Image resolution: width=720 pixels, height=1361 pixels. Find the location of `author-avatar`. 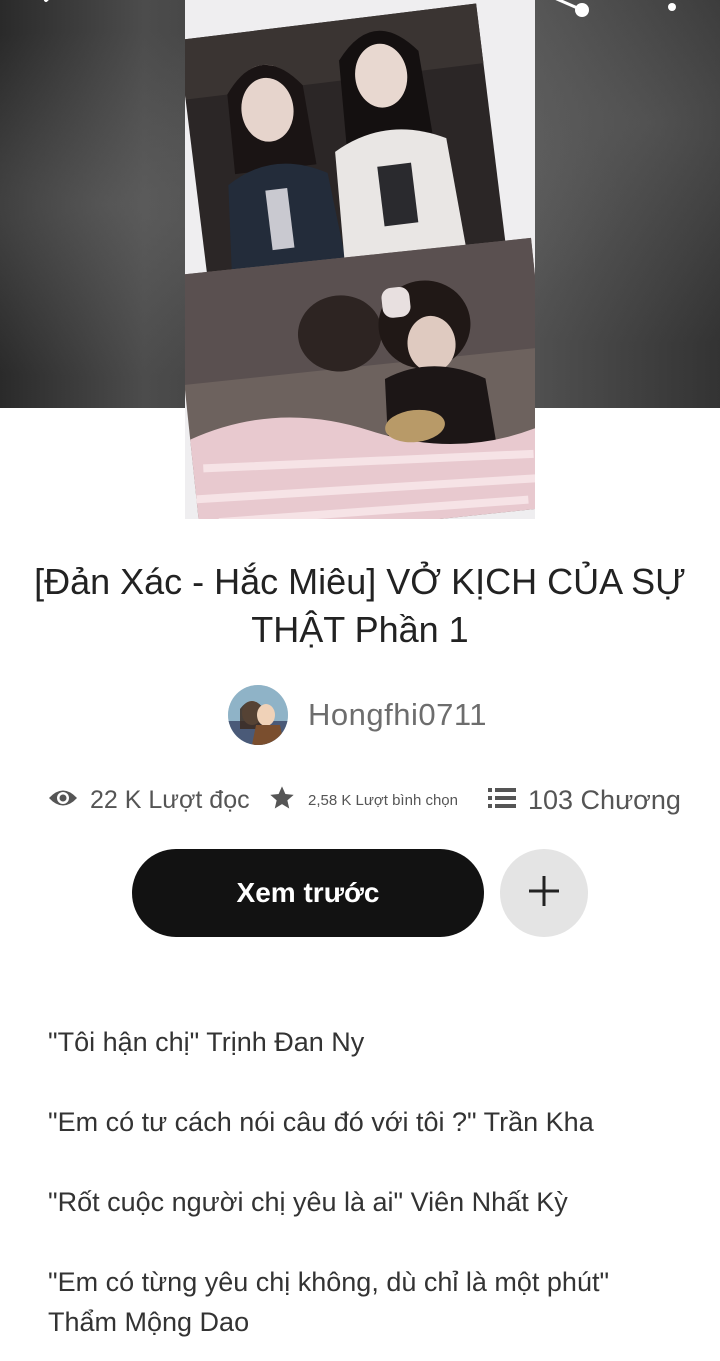

author-avatar is located at coordinates (258, 715).